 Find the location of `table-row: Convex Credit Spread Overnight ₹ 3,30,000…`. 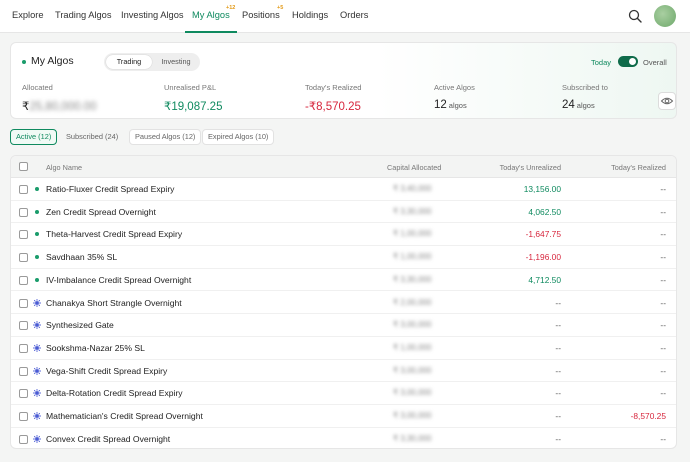

table-row: Convex Credit Spread Overnight ₹ 3,30,000… is located at coordinates (343, 438).